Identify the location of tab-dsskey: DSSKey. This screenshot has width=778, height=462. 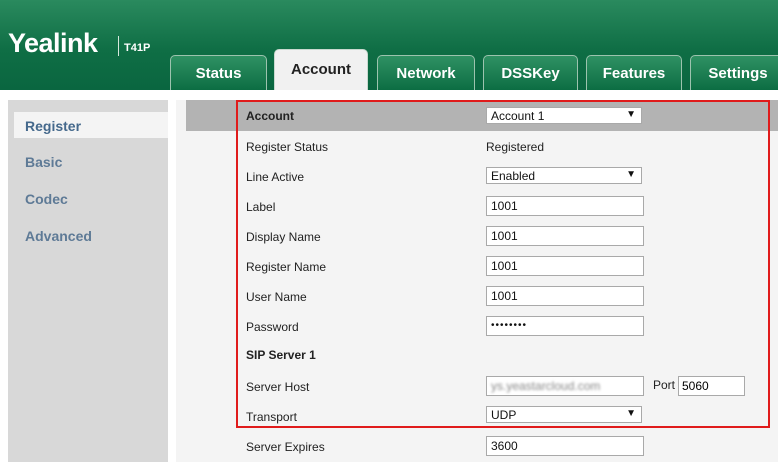
(530, 72).